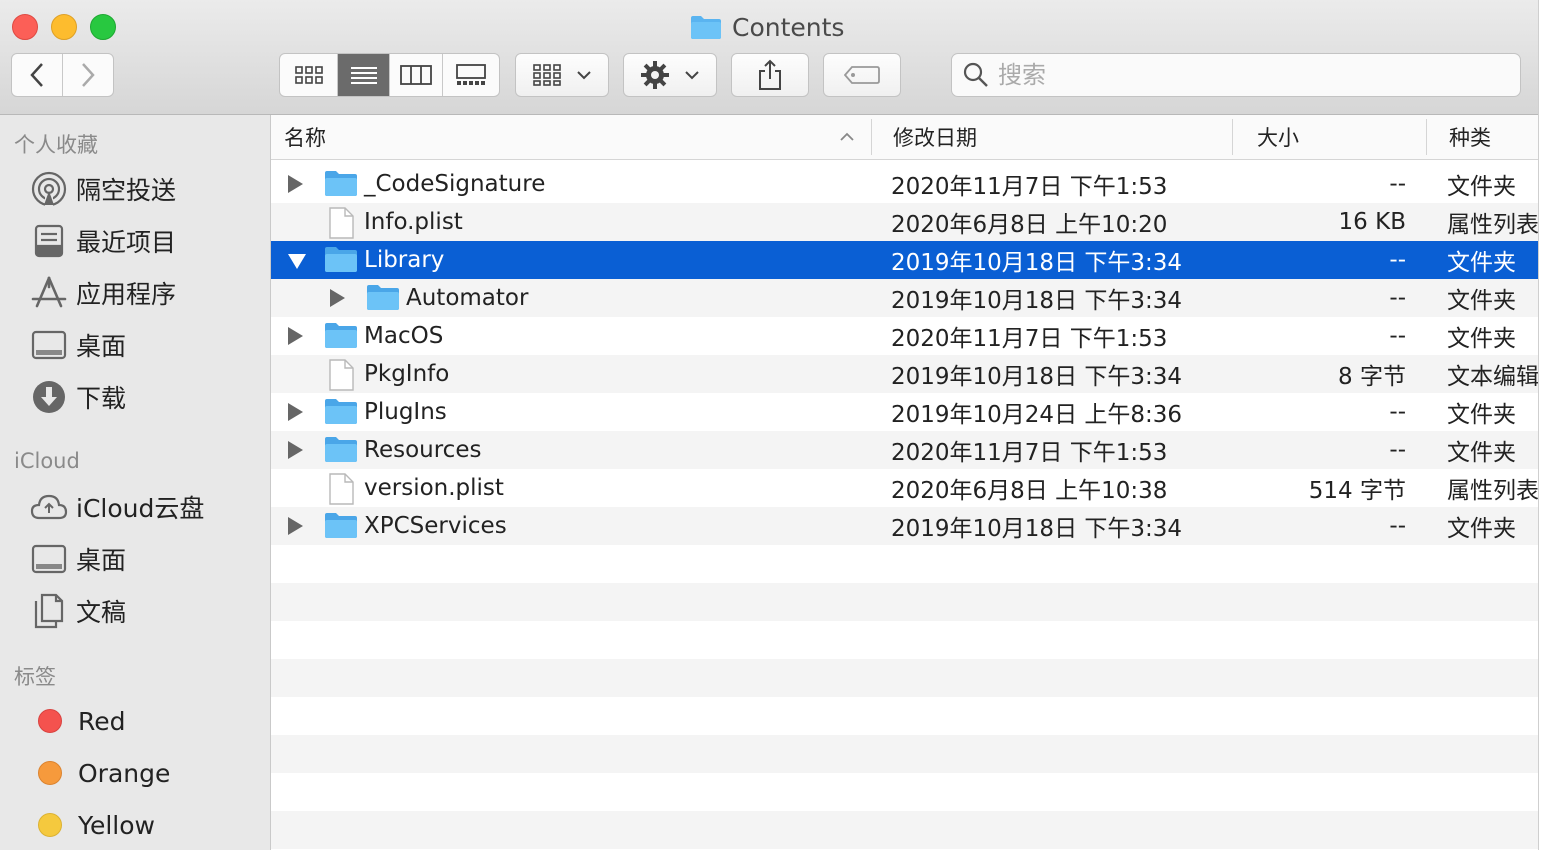 The height and width of the screenshot is (850, 1542). I want to click on sidebar-section-icloud: iCloud, so click(47, 461).